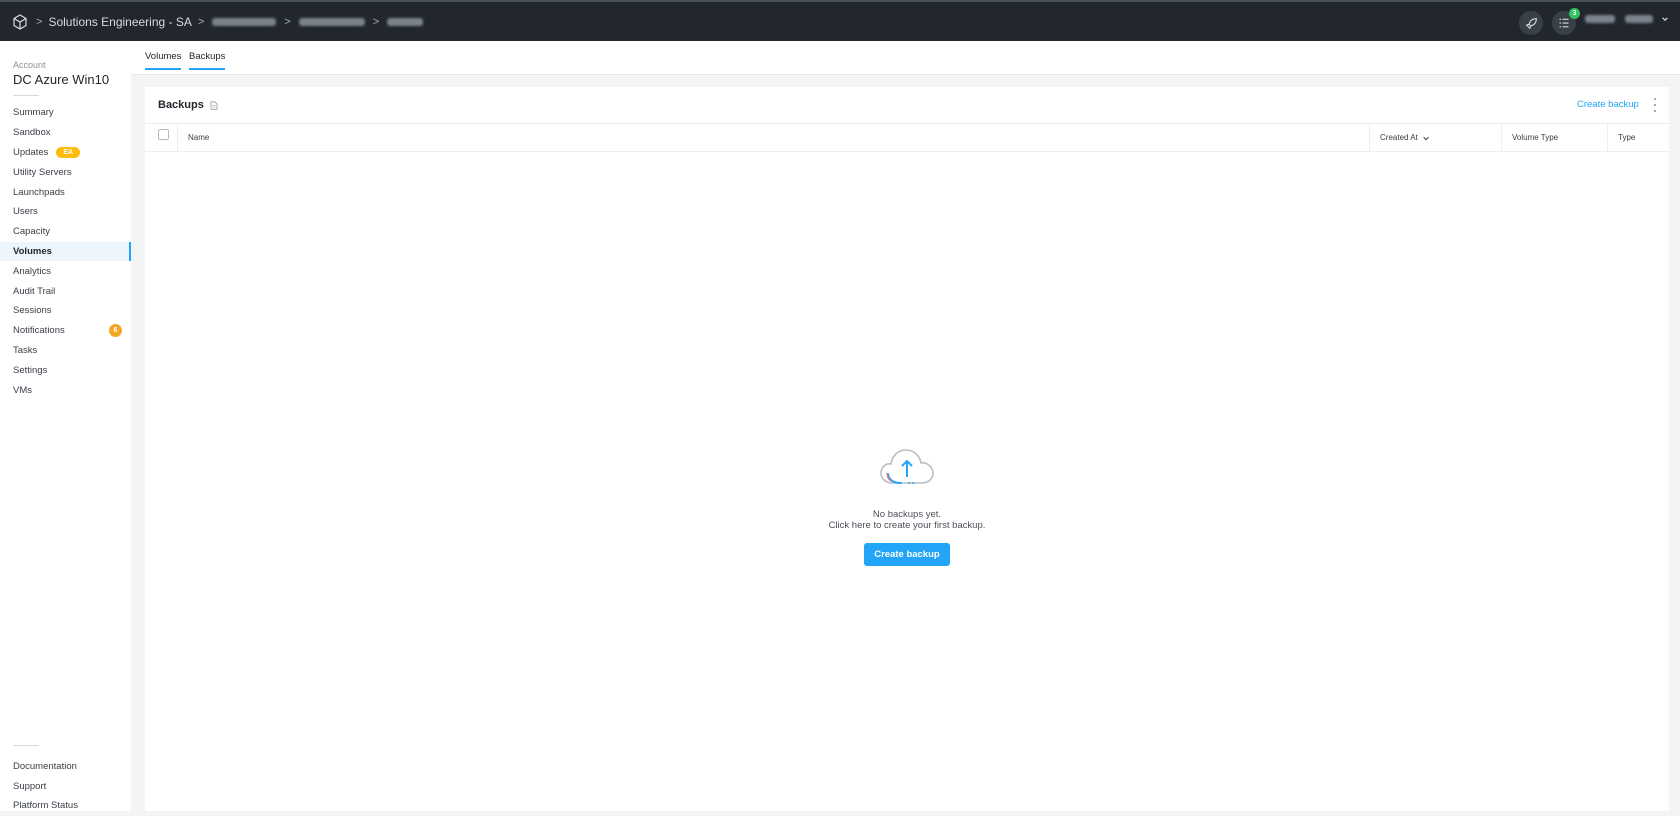  I want to click on tab-bar: Volumes Backups, so click(905, 58).